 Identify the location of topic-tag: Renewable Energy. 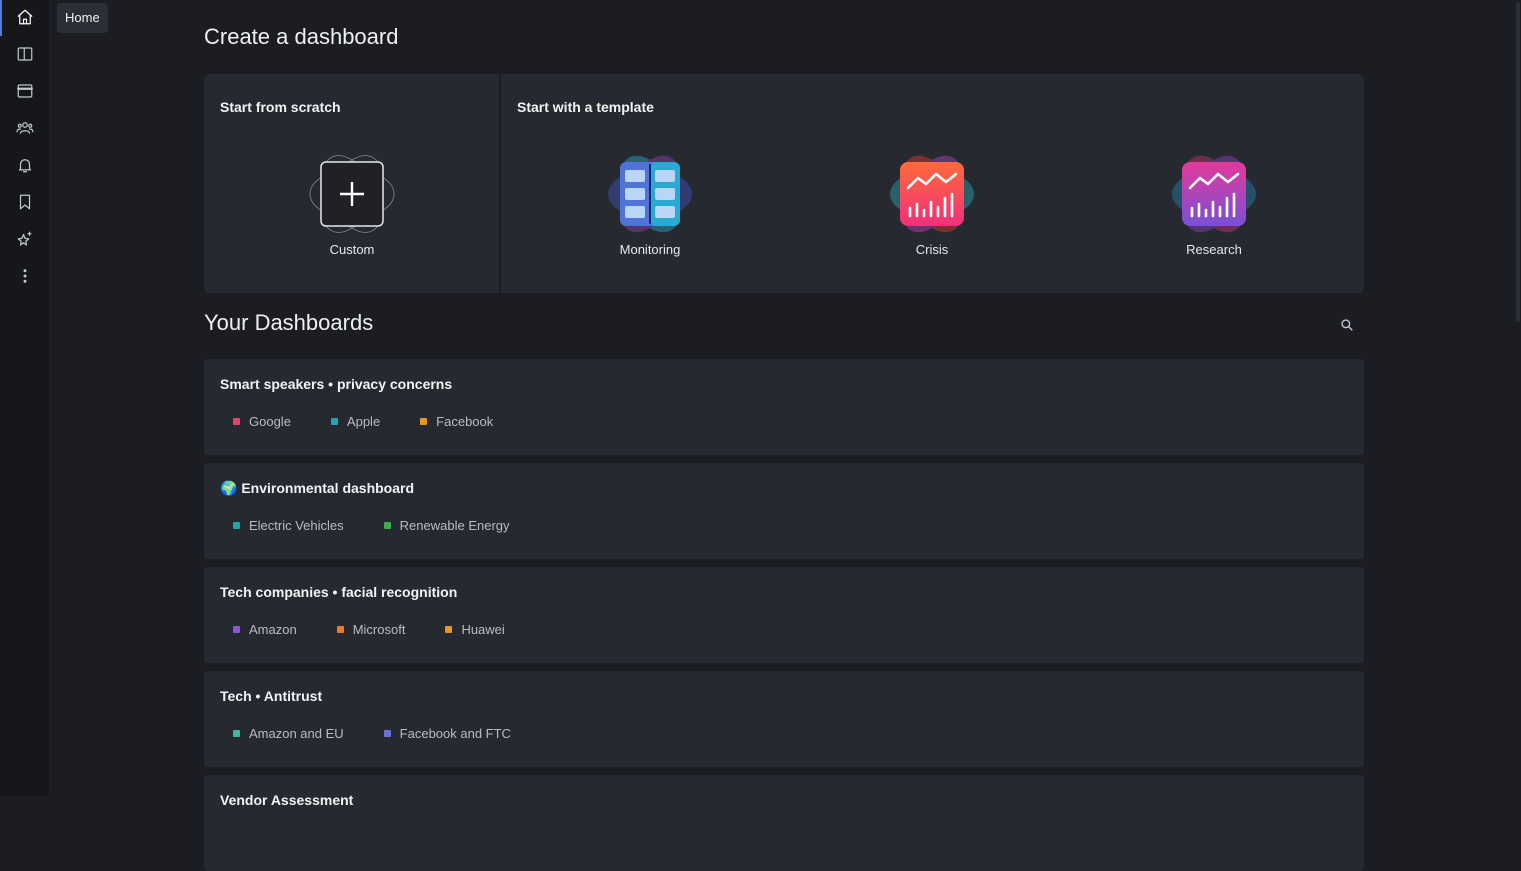
(446, 525).